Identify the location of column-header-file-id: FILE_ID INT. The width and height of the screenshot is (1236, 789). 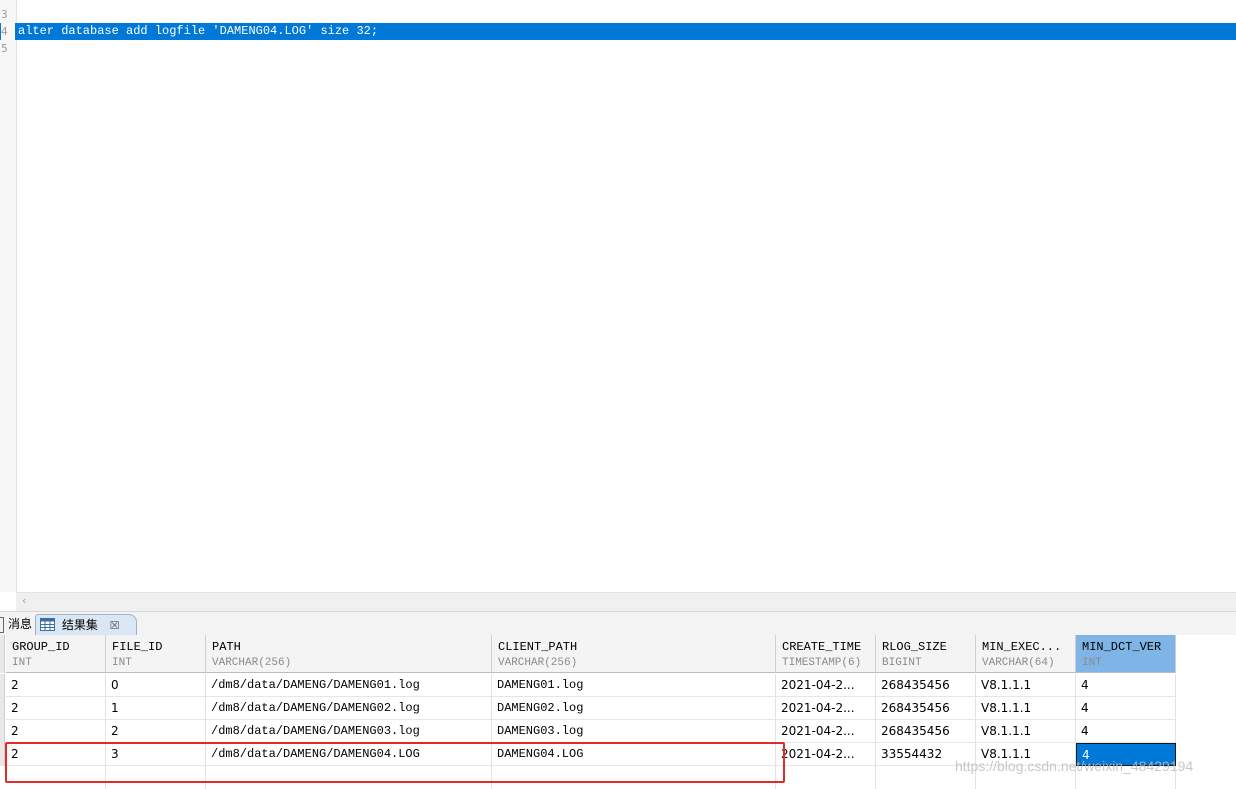
(156, 654).